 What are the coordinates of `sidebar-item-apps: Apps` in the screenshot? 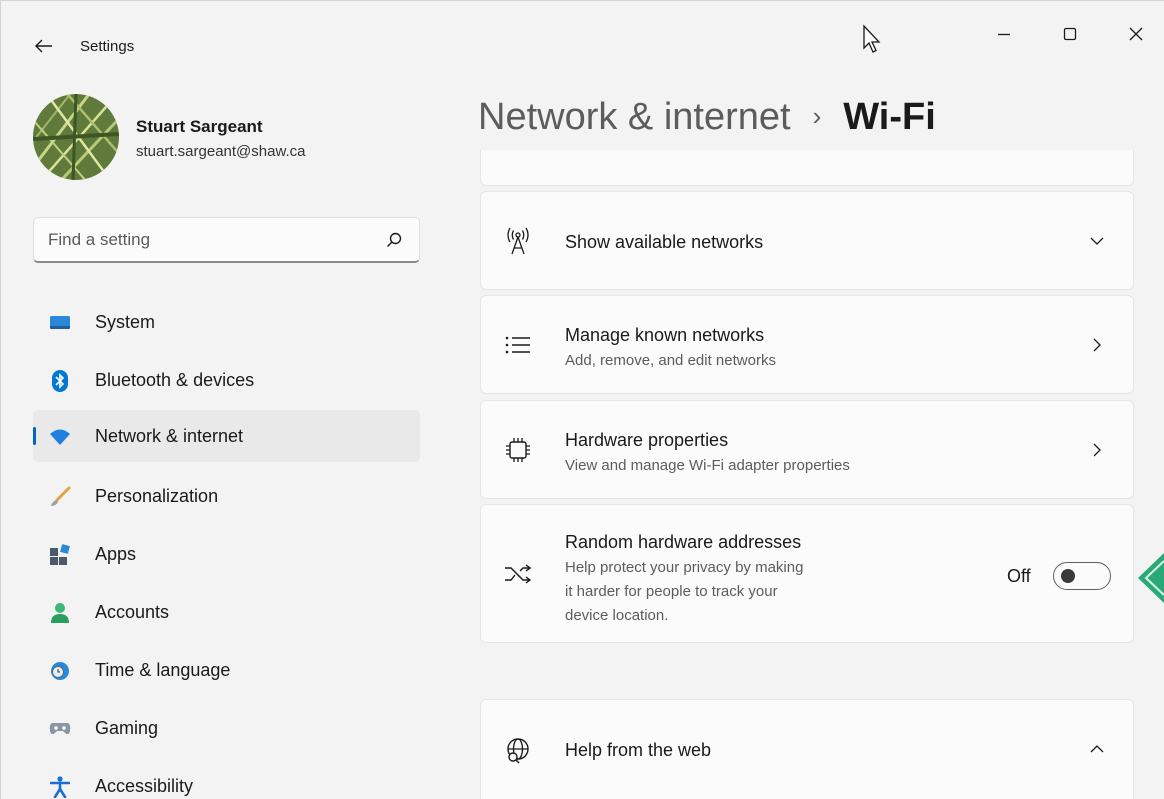 It's located at (226, 554).